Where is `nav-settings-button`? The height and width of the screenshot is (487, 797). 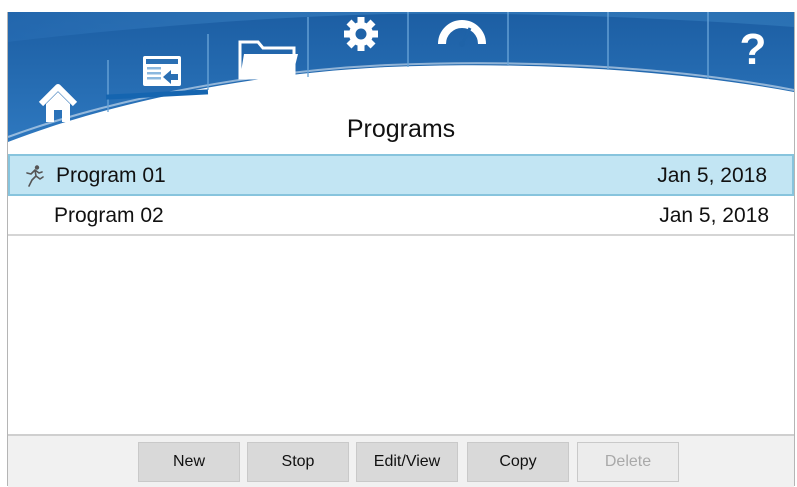 nav-settings-button is located at coordinates (368, 42).